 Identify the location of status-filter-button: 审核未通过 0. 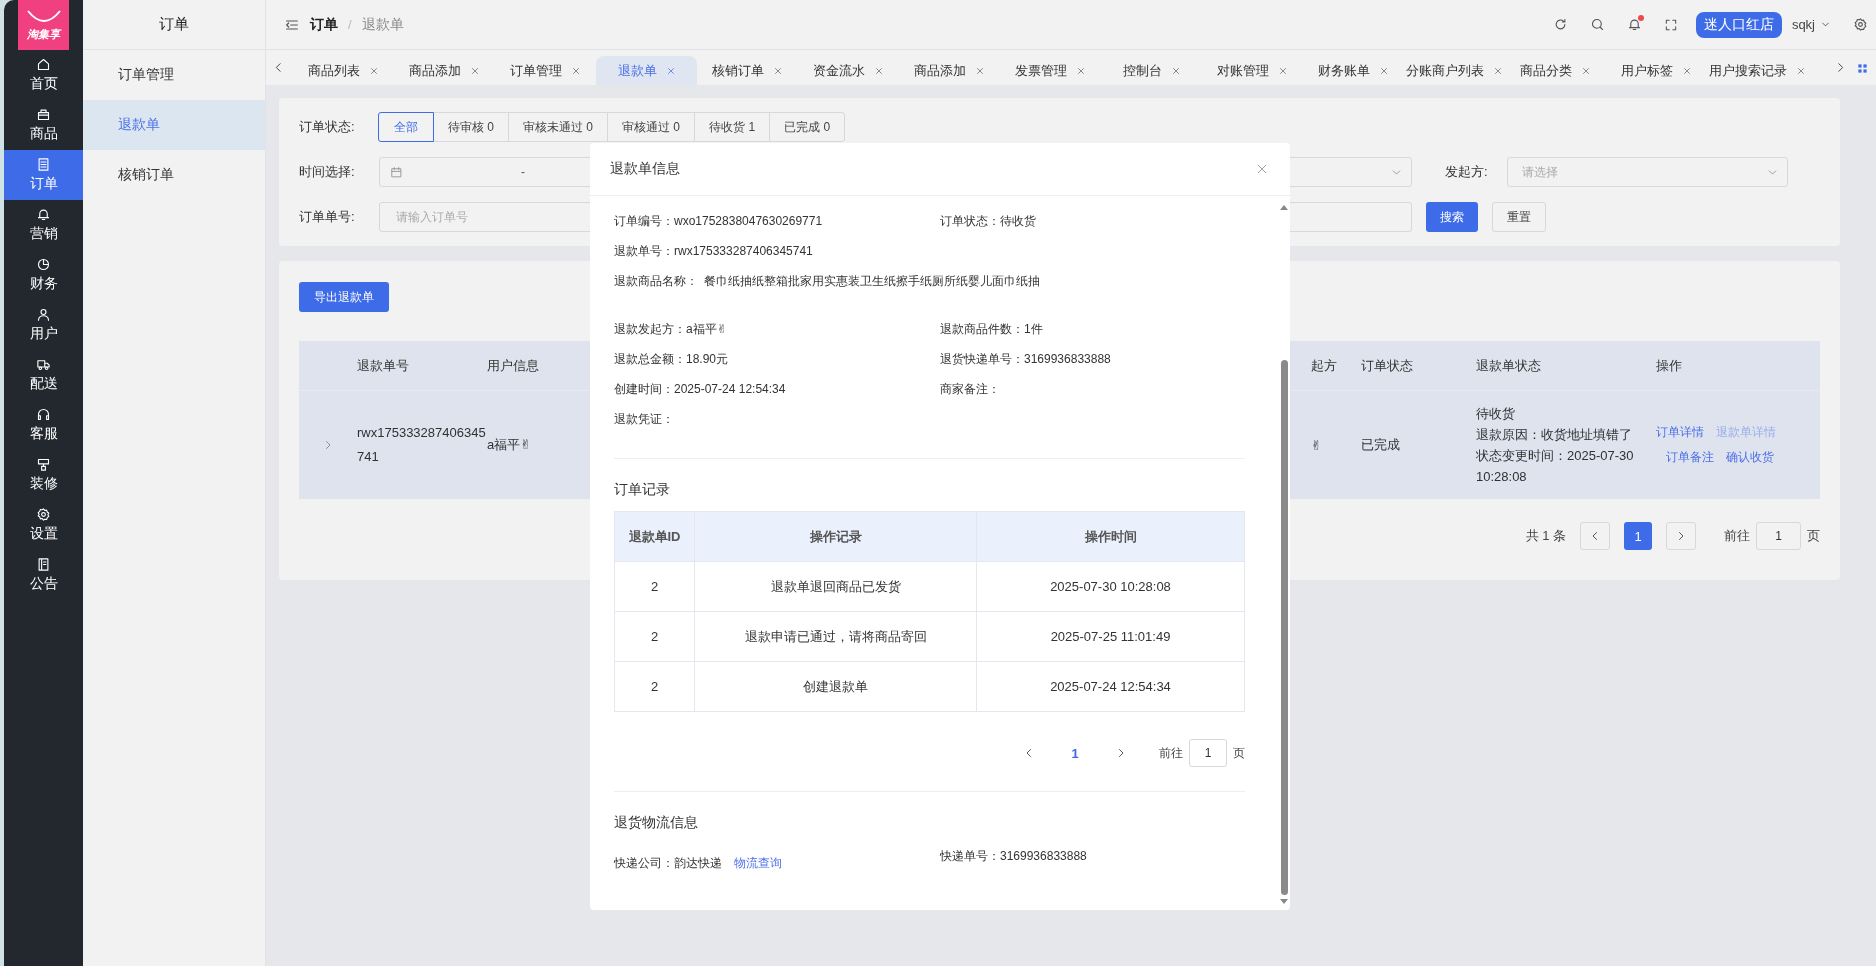
(558, 127).